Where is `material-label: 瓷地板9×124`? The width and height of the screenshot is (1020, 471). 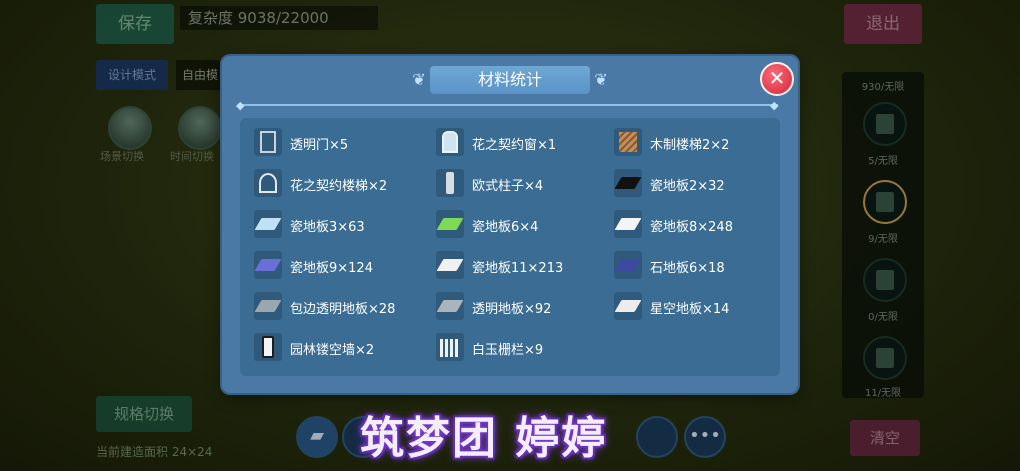
material-label: 瓷地板9×124 is located at coordinates (331, 268).